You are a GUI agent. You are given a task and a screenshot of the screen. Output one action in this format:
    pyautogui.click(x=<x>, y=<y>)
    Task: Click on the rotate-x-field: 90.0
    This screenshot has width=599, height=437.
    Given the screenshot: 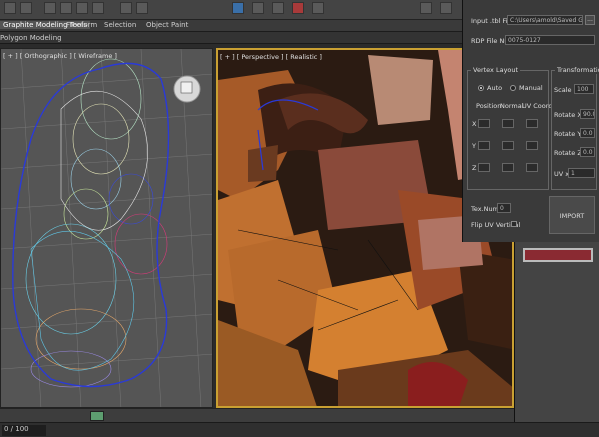 What is the action you would take?
    pyautogui.click(x=587, y=114)
    